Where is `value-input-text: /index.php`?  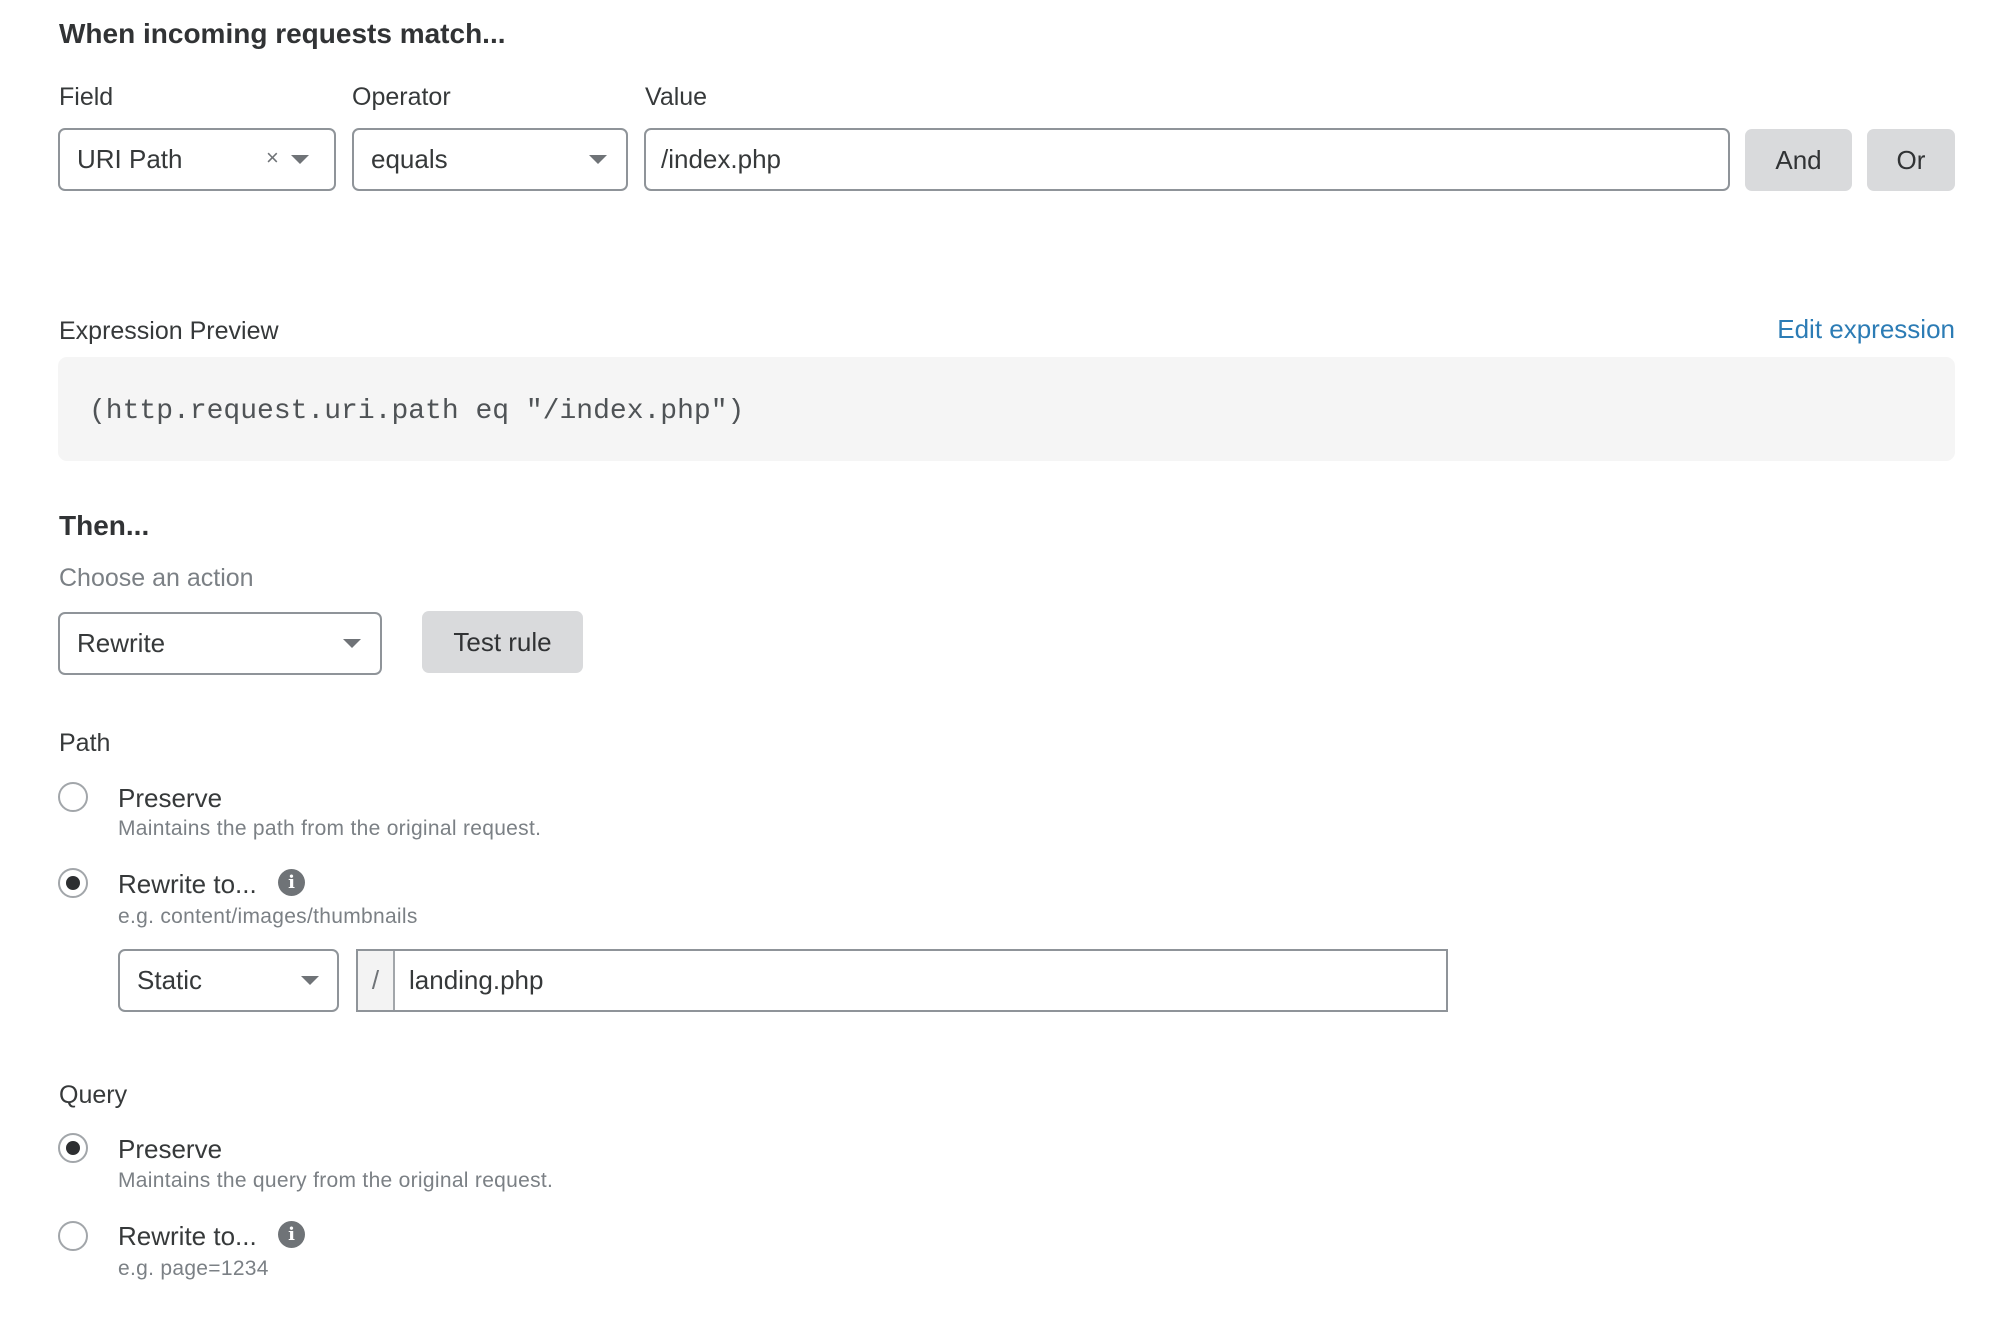 value-input-text: /index.php is located at coordinates (721, 159).